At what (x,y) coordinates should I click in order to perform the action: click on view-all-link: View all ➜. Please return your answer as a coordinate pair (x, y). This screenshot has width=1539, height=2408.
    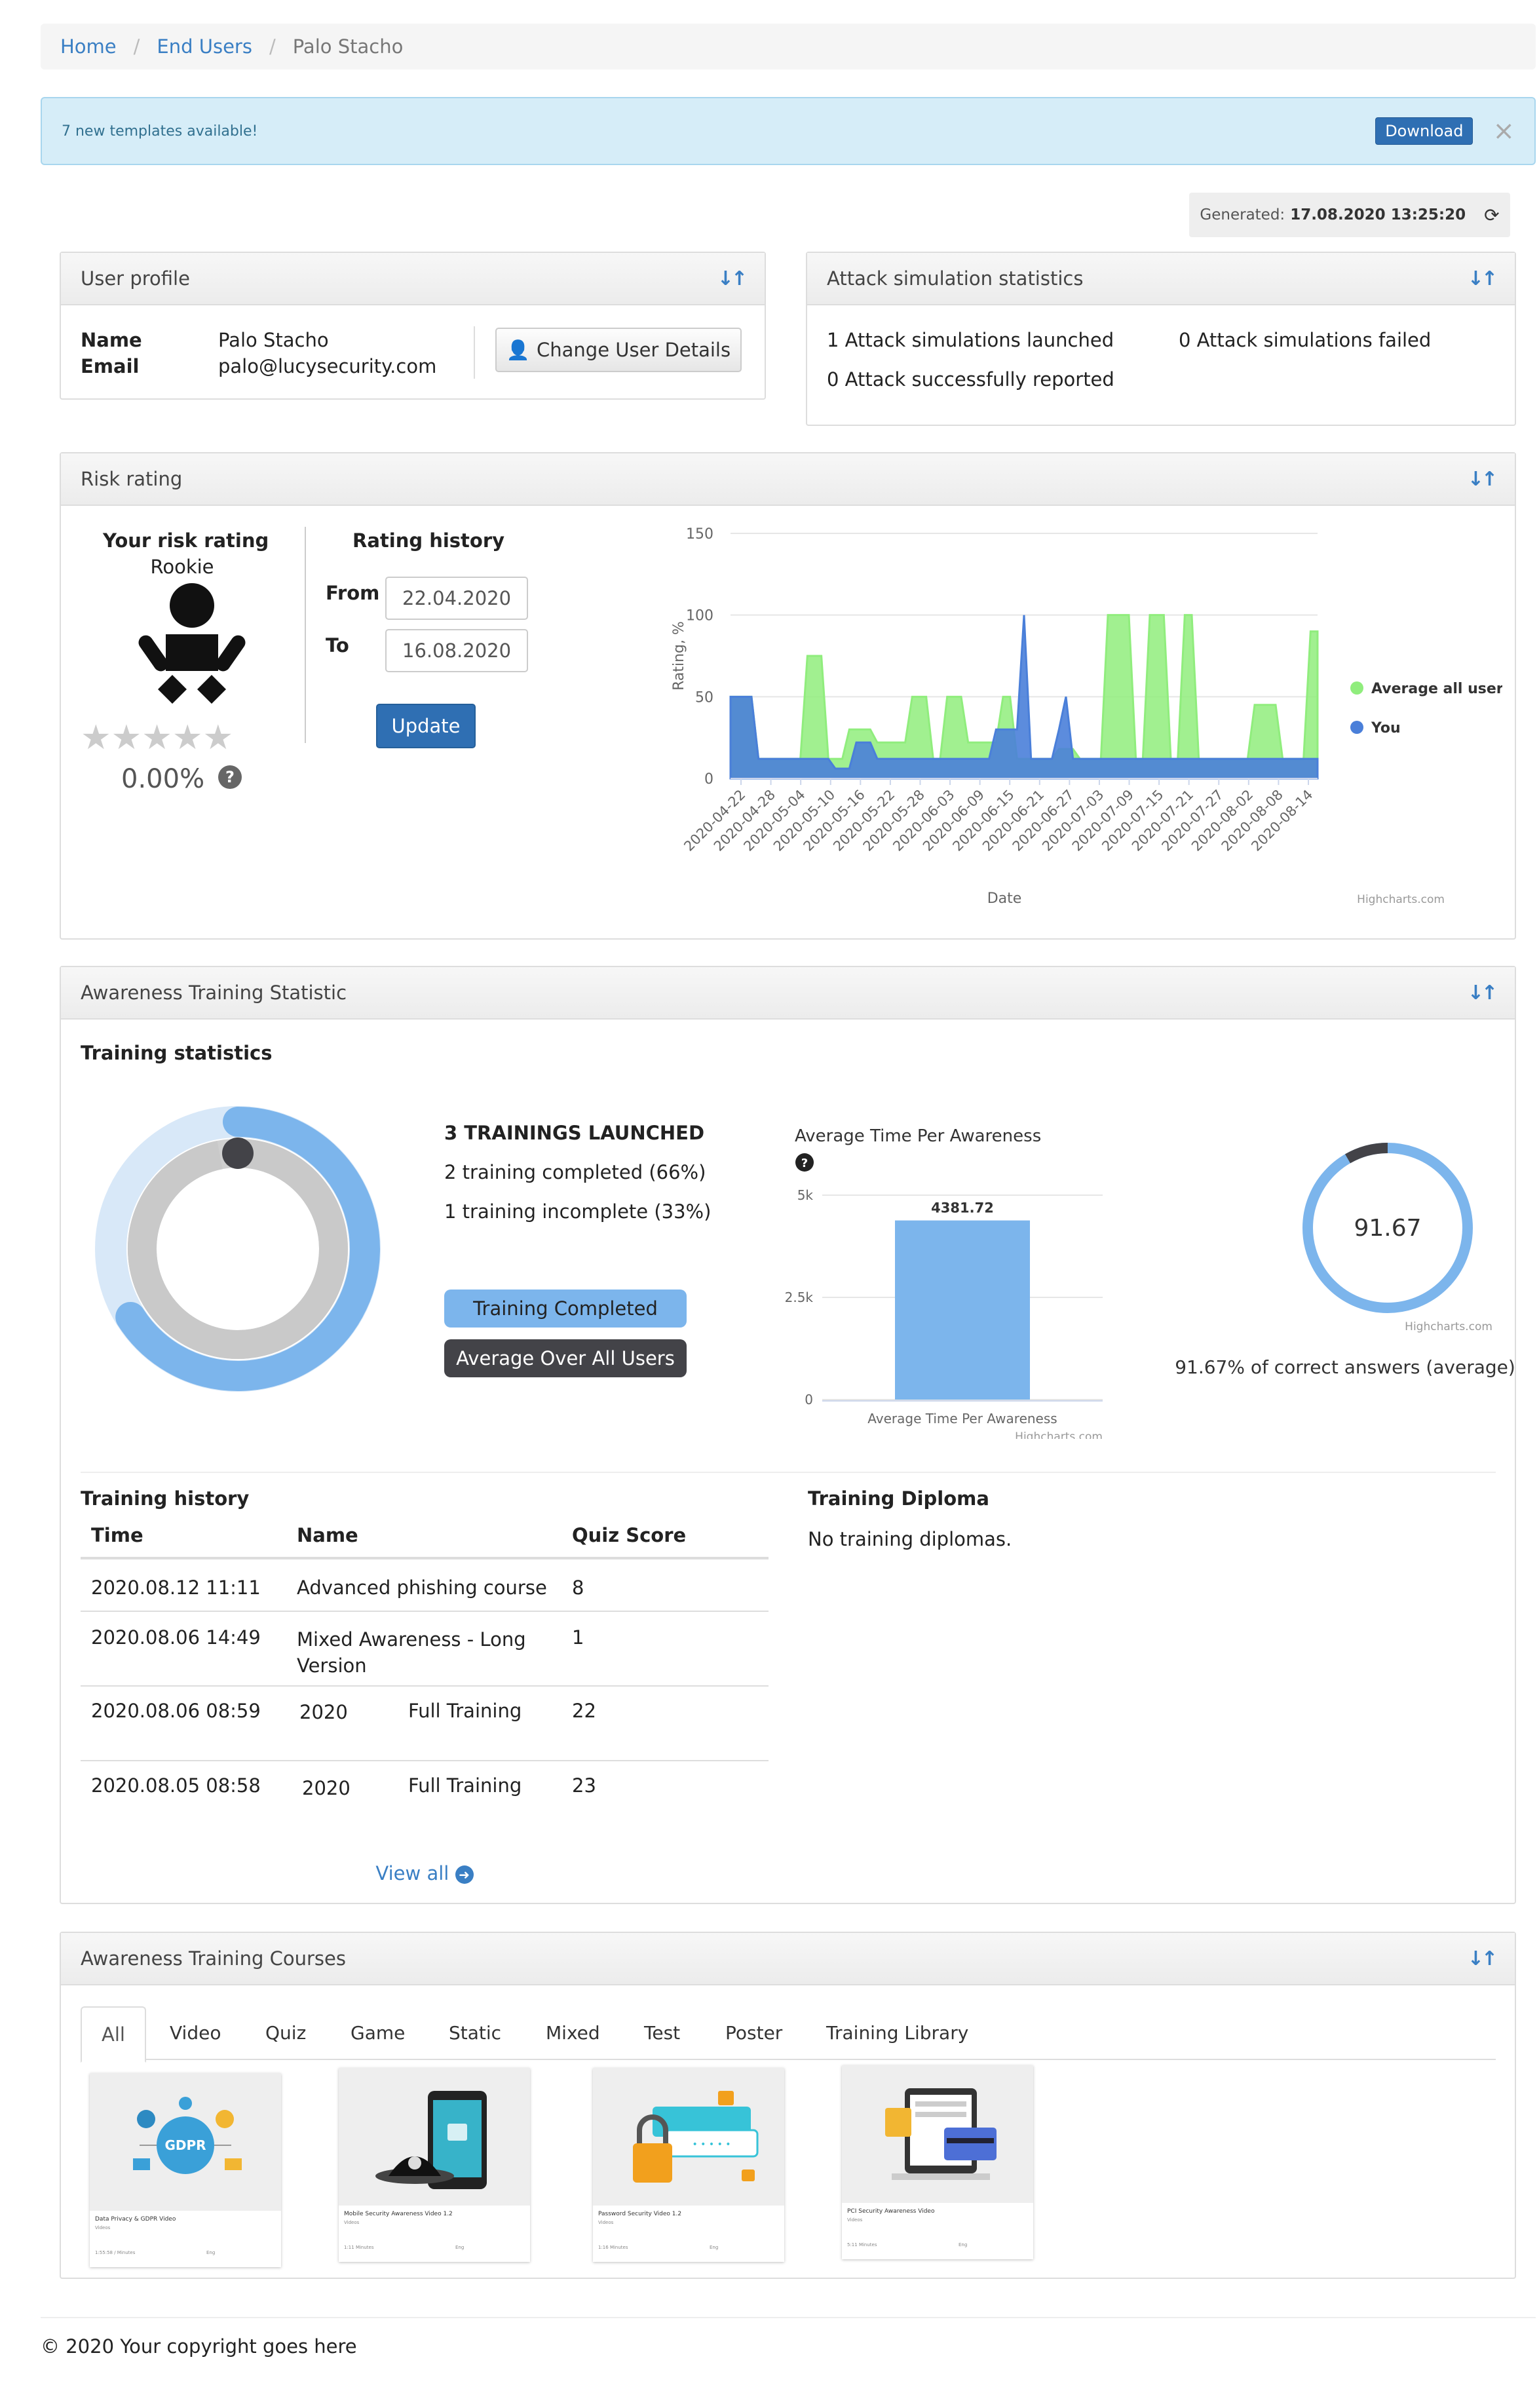
    Looking at the image, I should click on (424, 1873).